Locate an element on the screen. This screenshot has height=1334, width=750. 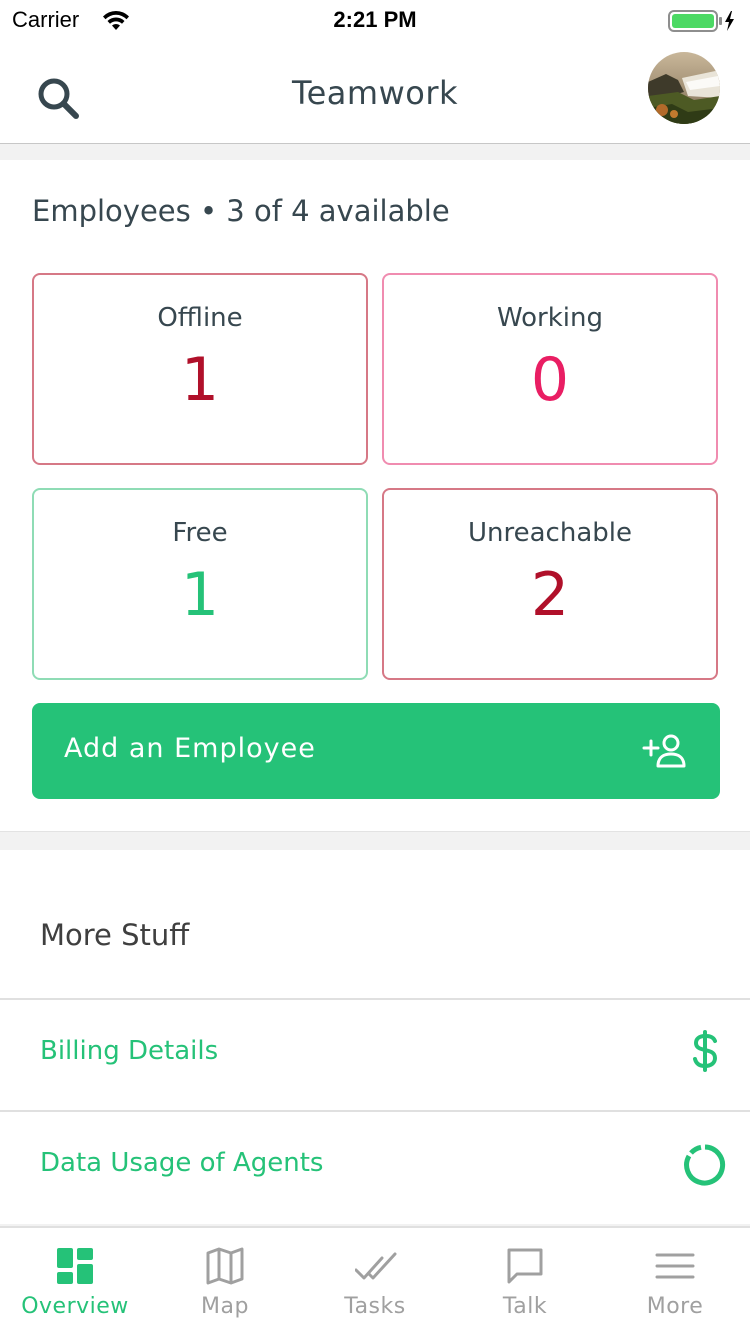
stat-working: Working 0 is located at coordinates (550, 369).